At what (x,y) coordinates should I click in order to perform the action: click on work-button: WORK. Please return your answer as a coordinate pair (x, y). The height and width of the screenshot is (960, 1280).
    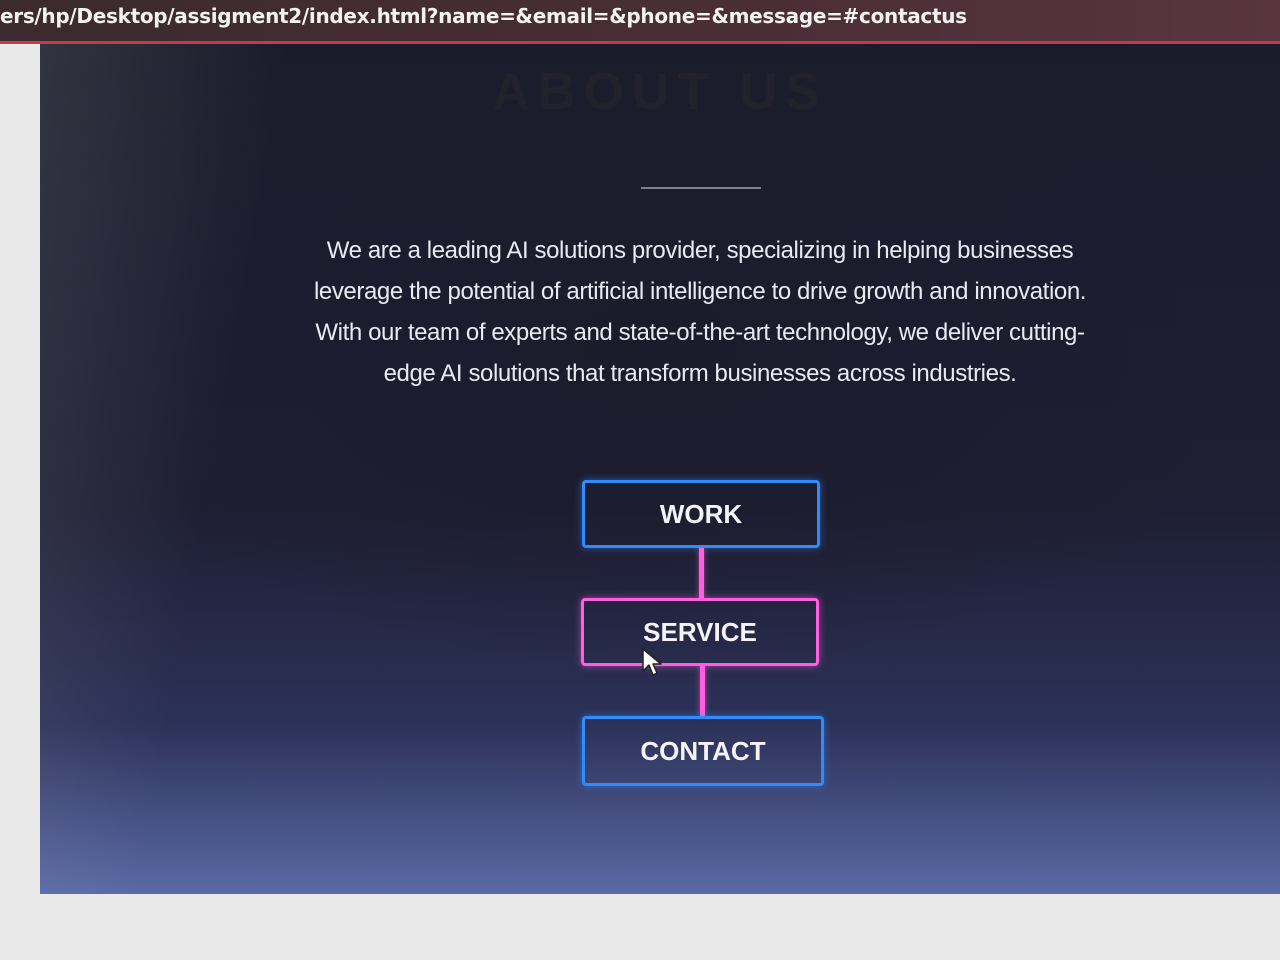
    Looking at the image, I should click on (701, 514).